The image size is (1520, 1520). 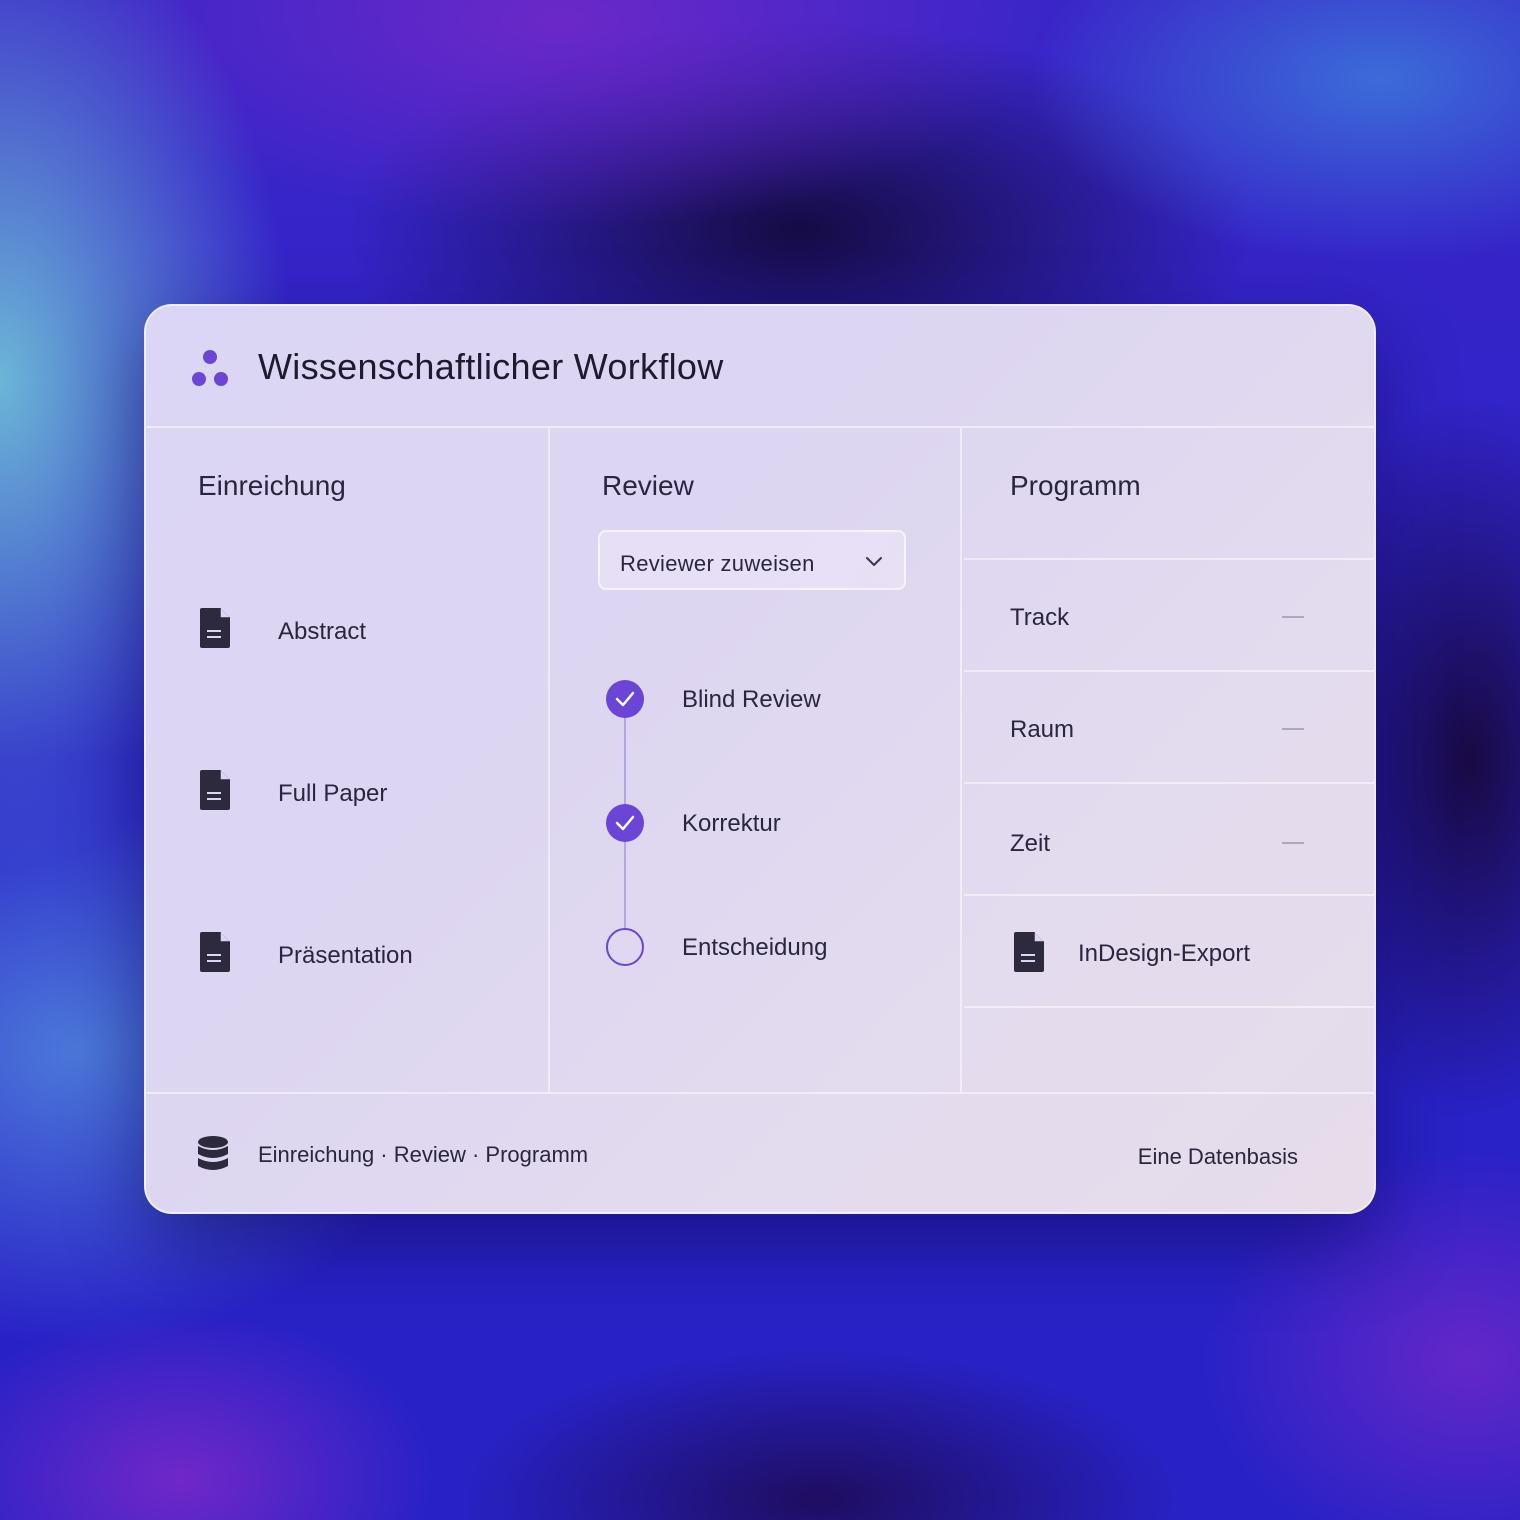 What do you see at coordinates (491, 366) in the screenshot?
I see `page-title: Wissenschaftlicher Workflow` at bounding box center [491, 366].